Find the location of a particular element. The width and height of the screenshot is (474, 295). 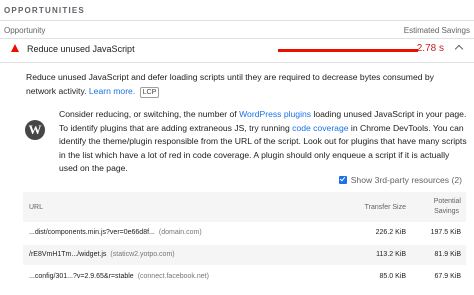

row-transfer-size: 85.0 KiB is located at coordinates (392, 276).